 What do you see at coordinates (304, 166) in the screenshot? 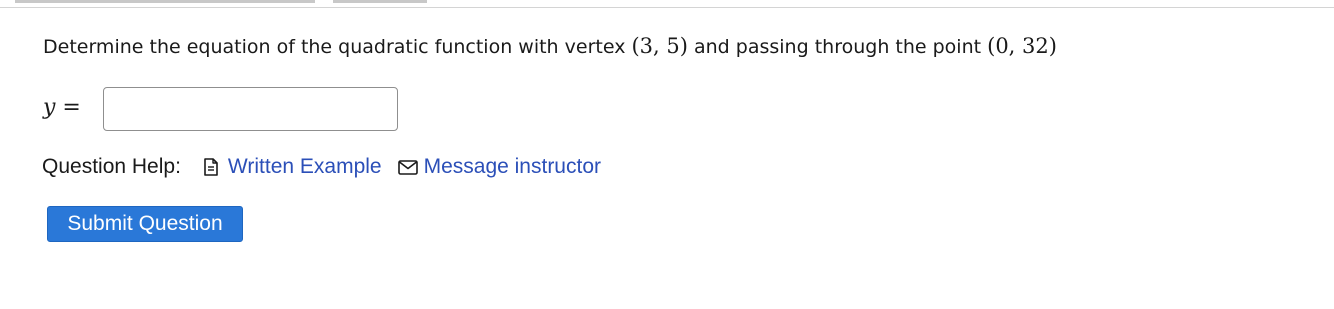
I see `written-example-label: Written Example` at bounding box center [304, 166].